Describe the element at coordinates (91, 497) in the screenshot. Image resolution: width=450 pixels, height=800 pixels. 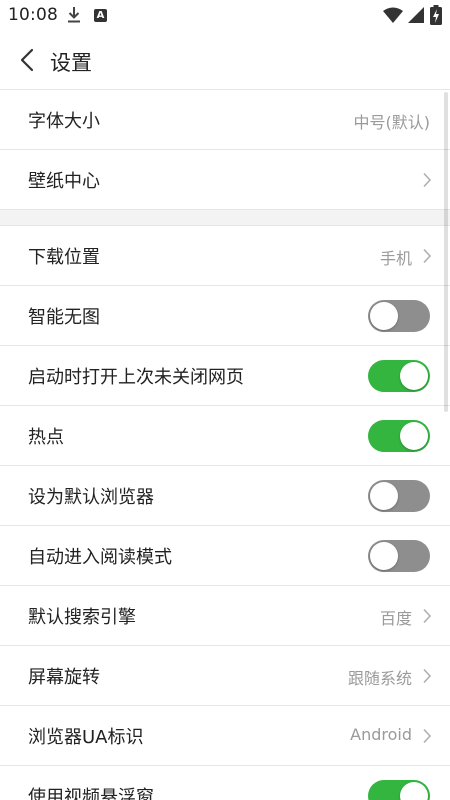
I see `setting-label: 设为默认浏览器` at that location.